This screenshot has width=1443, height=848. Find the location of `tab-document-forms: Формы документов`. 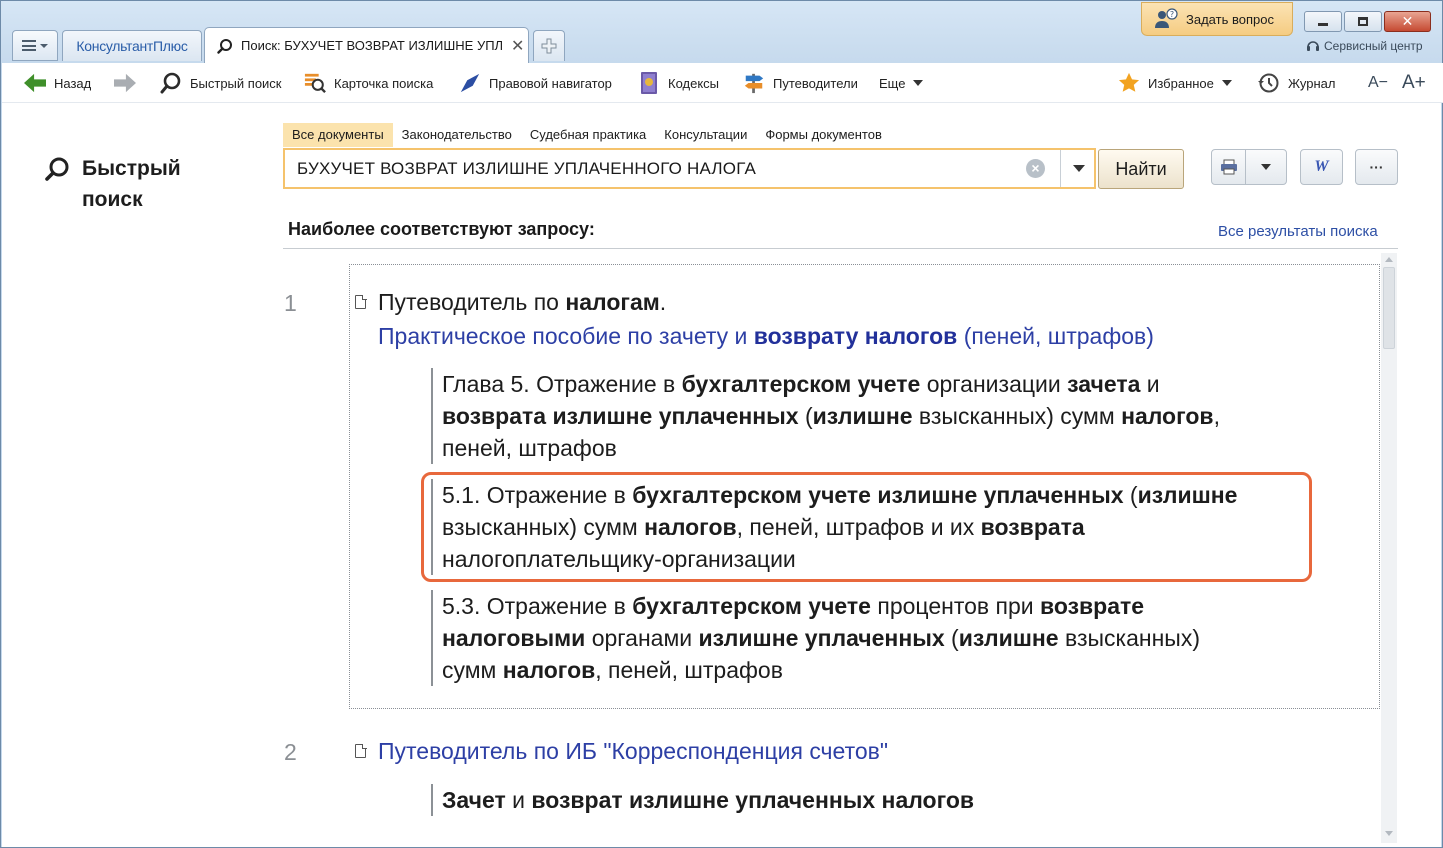

tab-document-forms: Формы документов is located at coordinates (823, 135).